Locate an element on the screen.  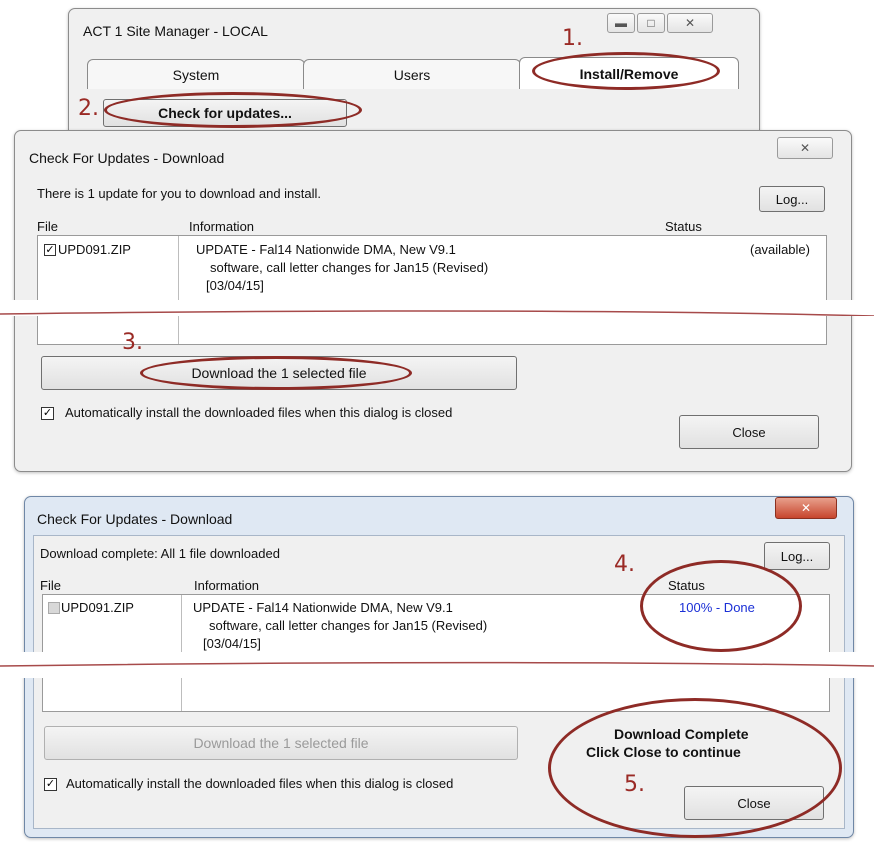
dialog1-status-value: (available) is located at coordinates (780, 249).